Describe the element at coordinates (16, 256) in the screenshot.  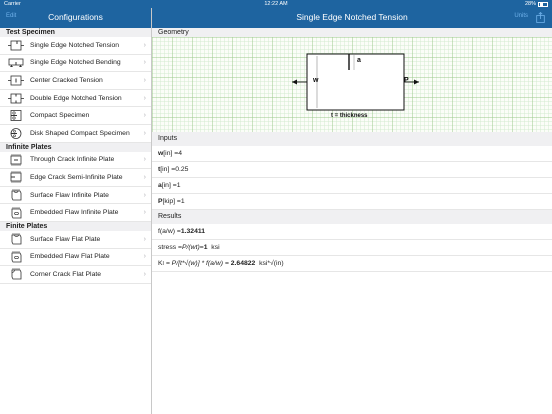
I see `embedded-flaw-flat-icon` at that location.